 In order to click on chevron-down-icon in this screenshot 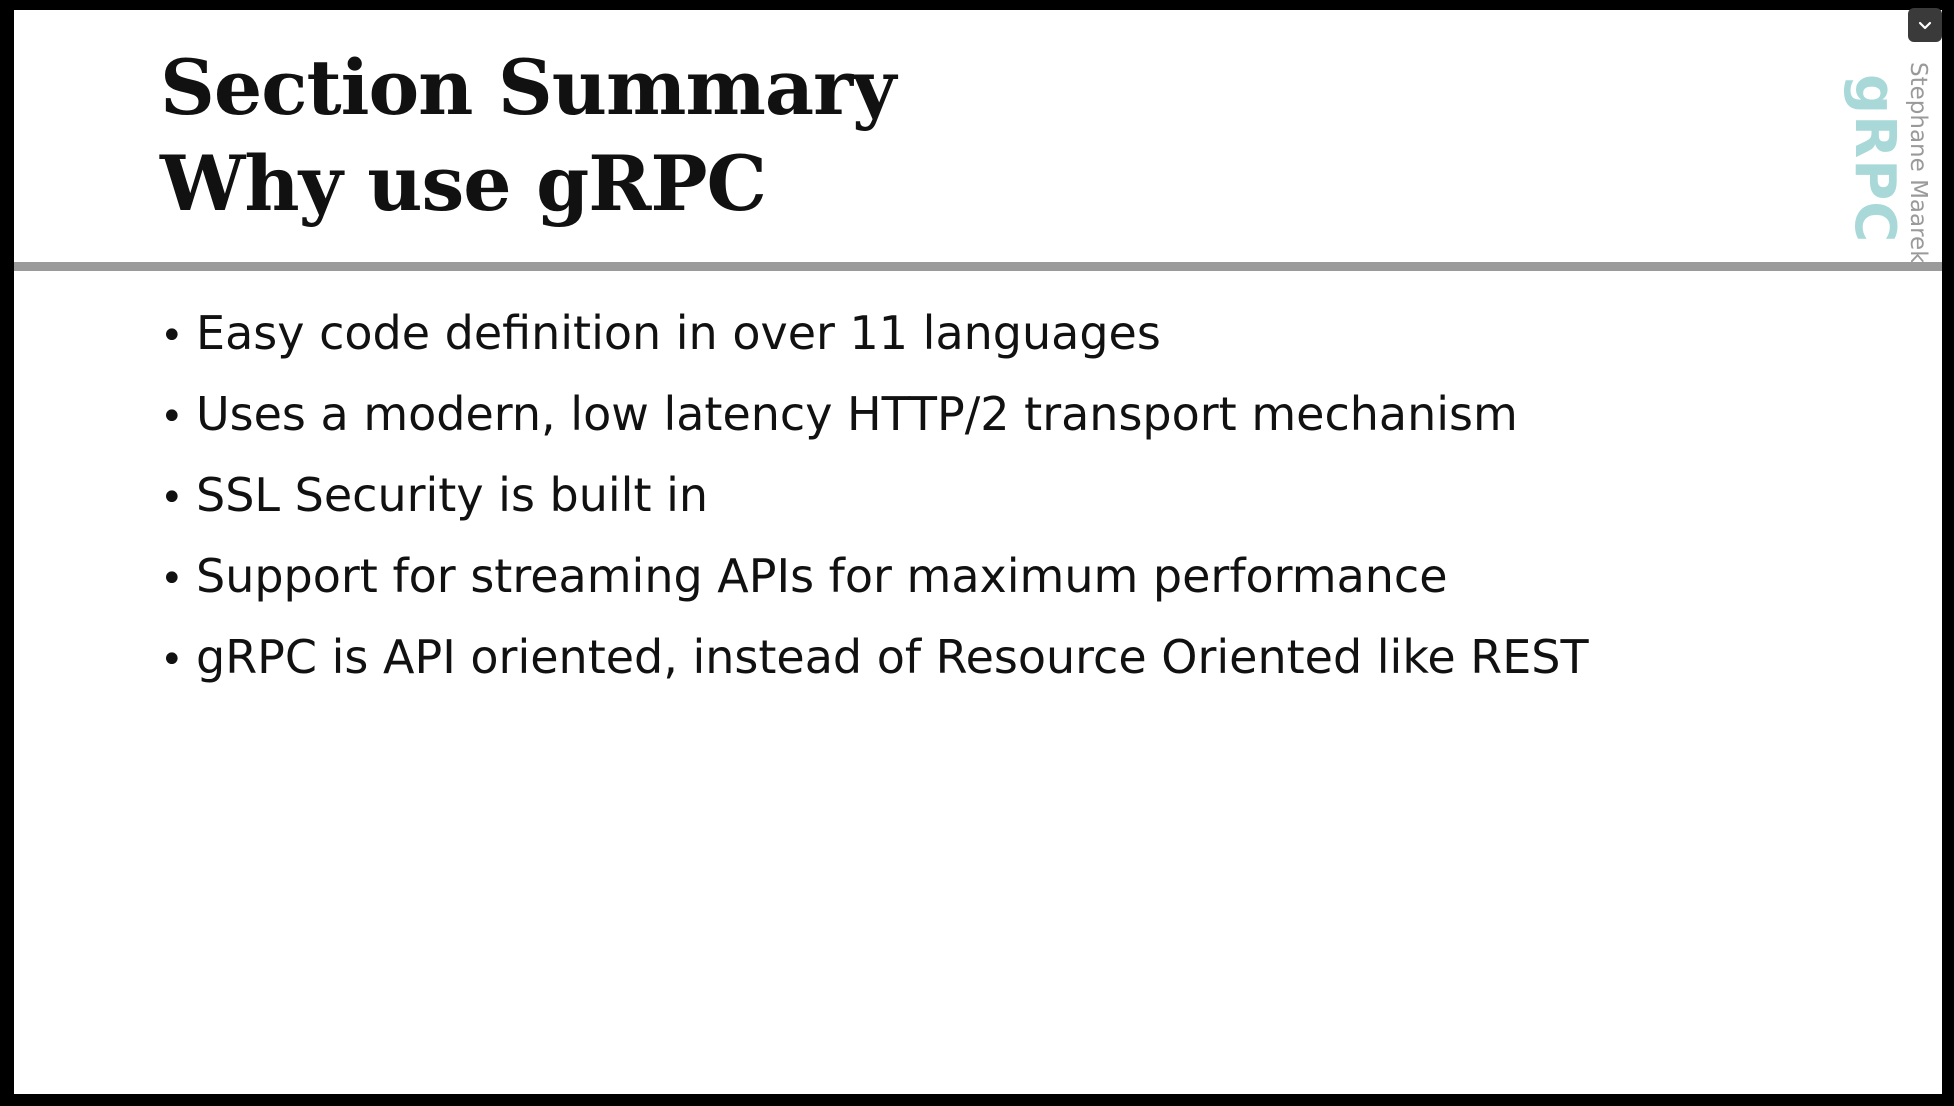, I will do `click(1925, 25)`.